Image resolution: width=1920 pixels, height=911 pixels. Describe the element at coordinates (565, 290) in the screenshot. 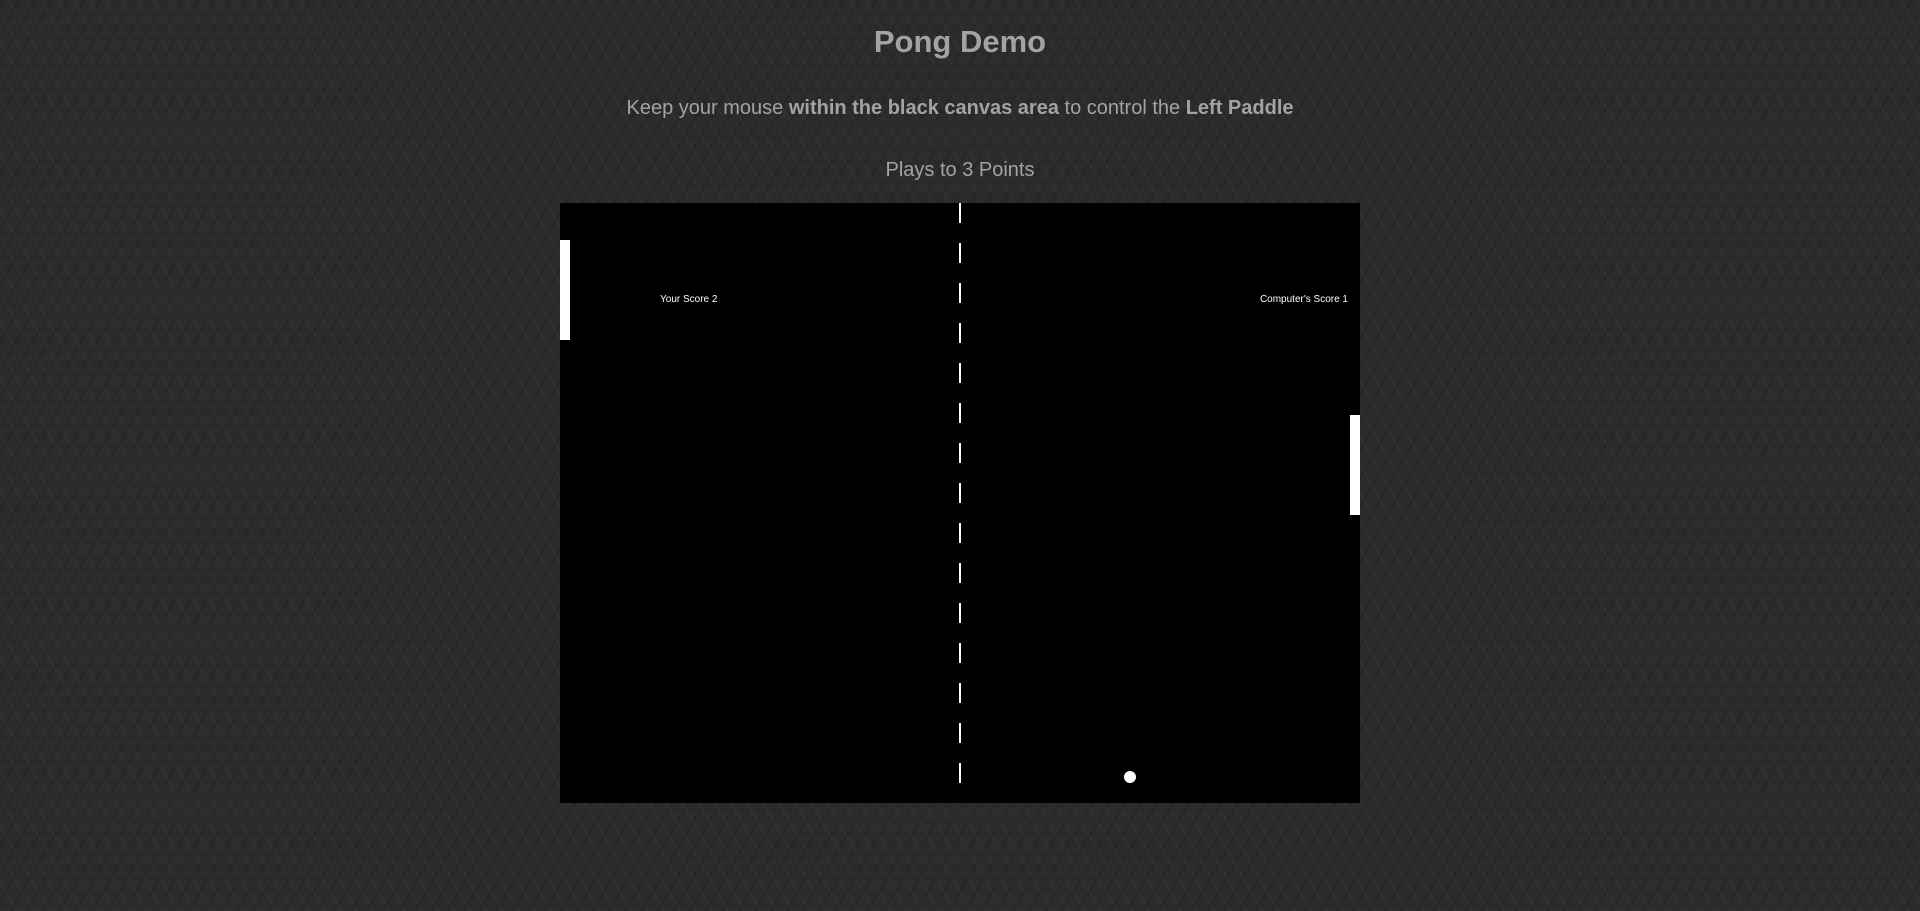

I see `left-paddle` at that location.